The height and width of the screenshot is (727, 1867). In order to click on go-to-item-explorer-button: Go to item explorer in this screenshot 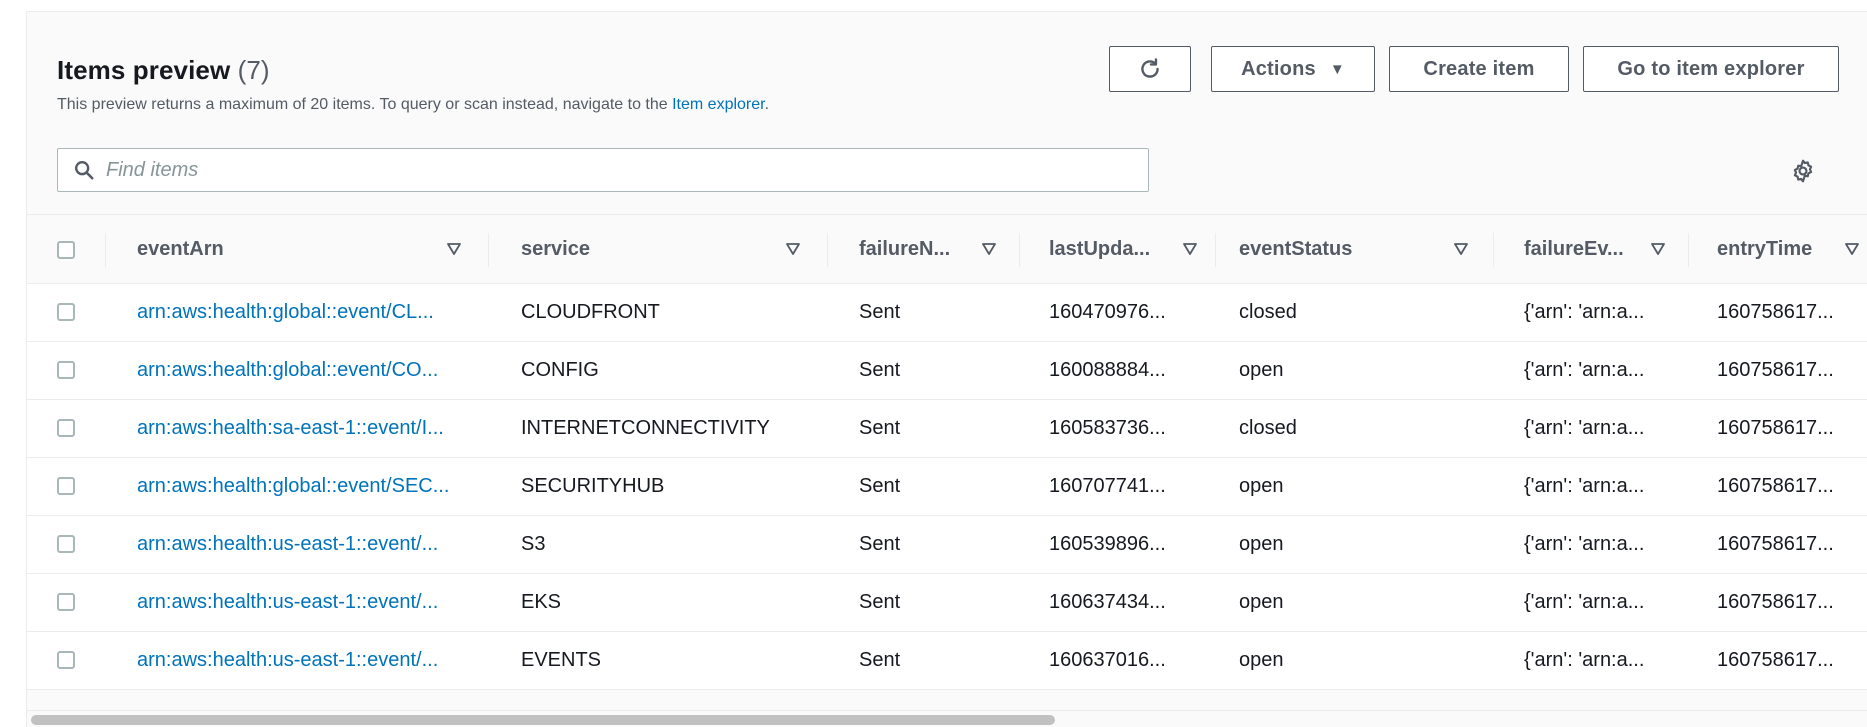, I will do `click(1711, 69)`.